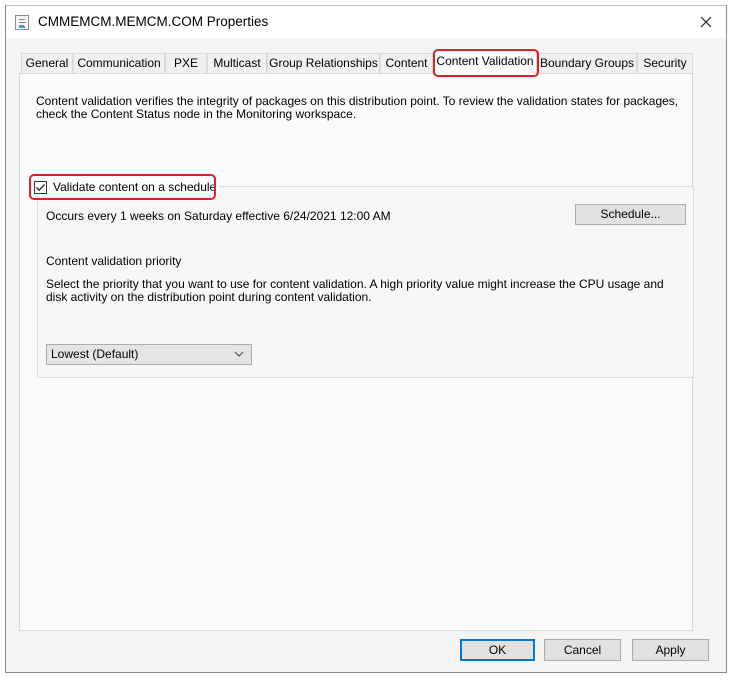  What do you see at coordinates (497, 650) in the screenshot?
I see `ok-button: OK` at bounding box center [497, 650].